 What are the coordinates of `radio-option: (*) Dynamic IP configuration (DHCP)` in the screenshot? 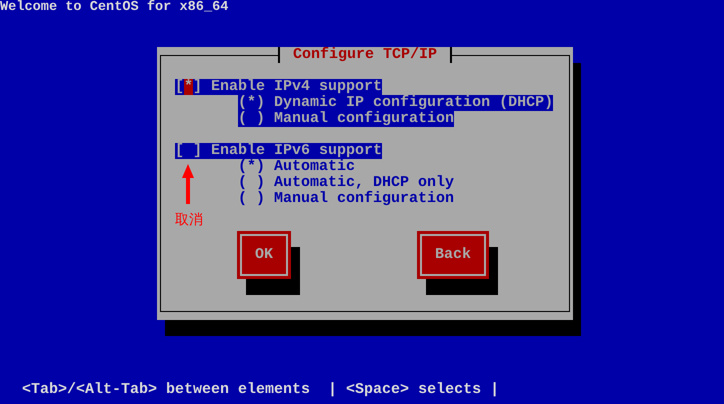 It's located at (396, 103).